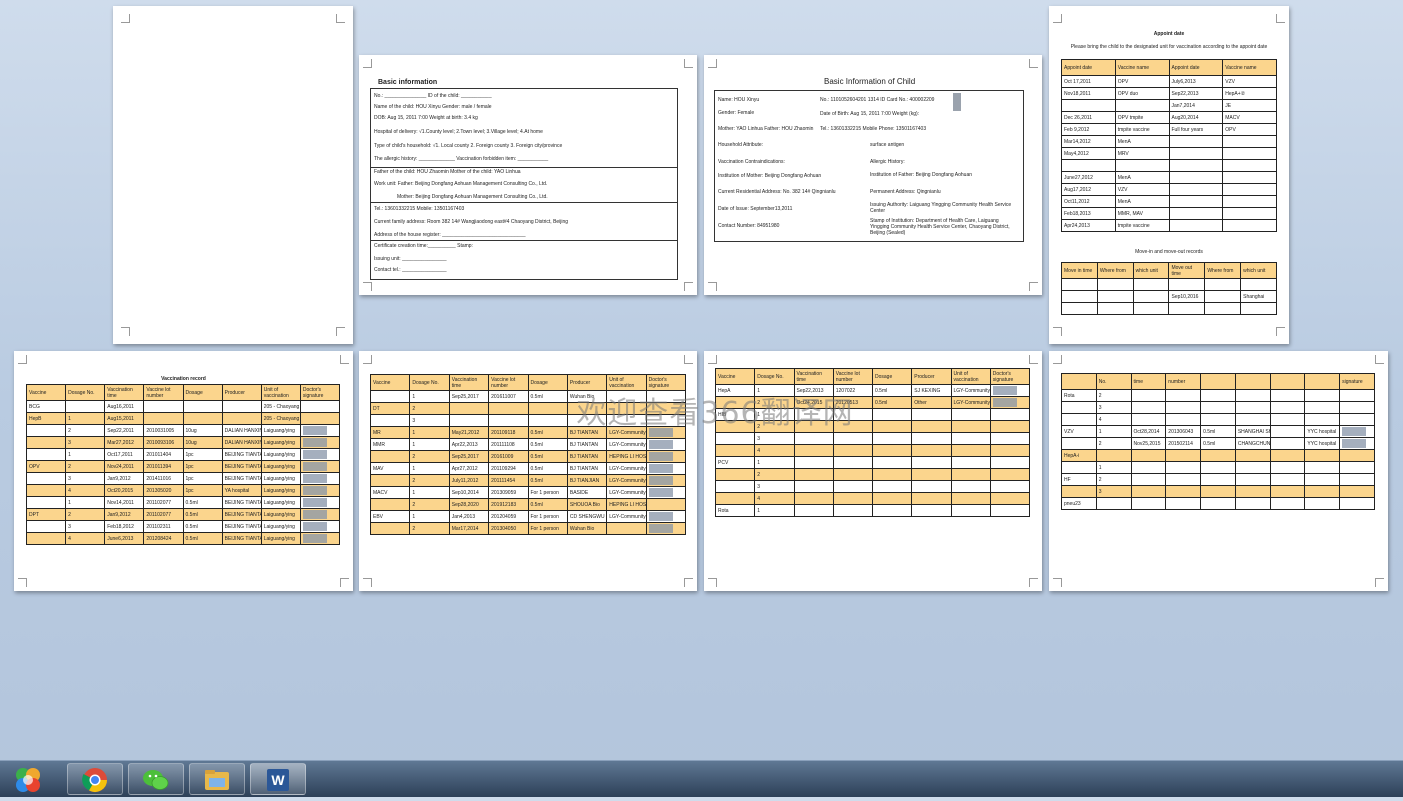 Image resolution: width=1403 pixels, height=801 pixels. What do you see at coordinates (1079, 381) in the screenshot?
I see `table-header-cell` at bounding box center [1079, 381].